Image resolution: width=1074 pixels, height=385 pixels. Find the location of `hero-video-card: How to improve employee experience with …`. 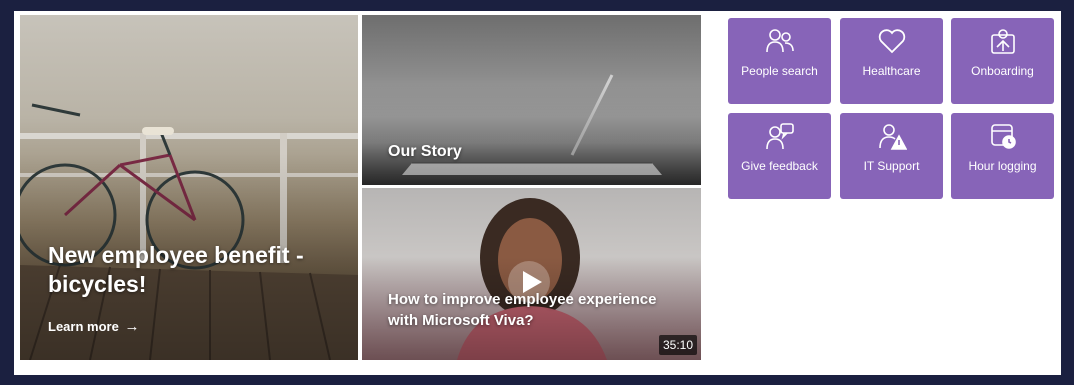

hero-video-card: How to improve employee experience with … is located at coordinates (531, 274).